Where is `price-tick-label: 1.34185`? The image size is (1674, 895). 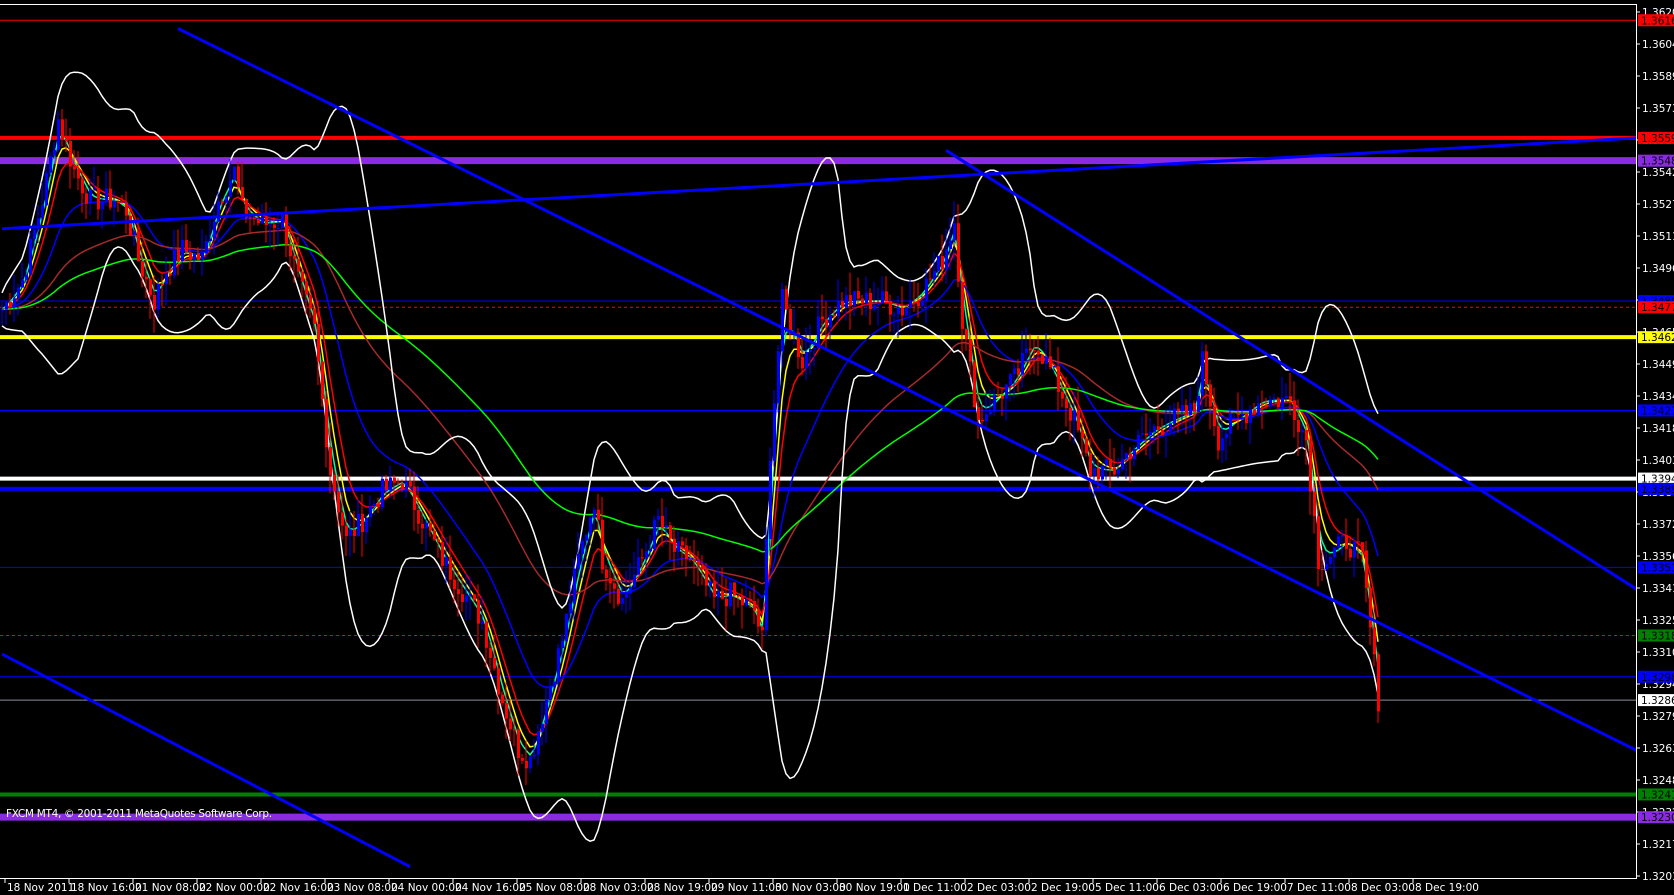
price-tick-label: 1.34185 is located at coordinates (1658, 429).